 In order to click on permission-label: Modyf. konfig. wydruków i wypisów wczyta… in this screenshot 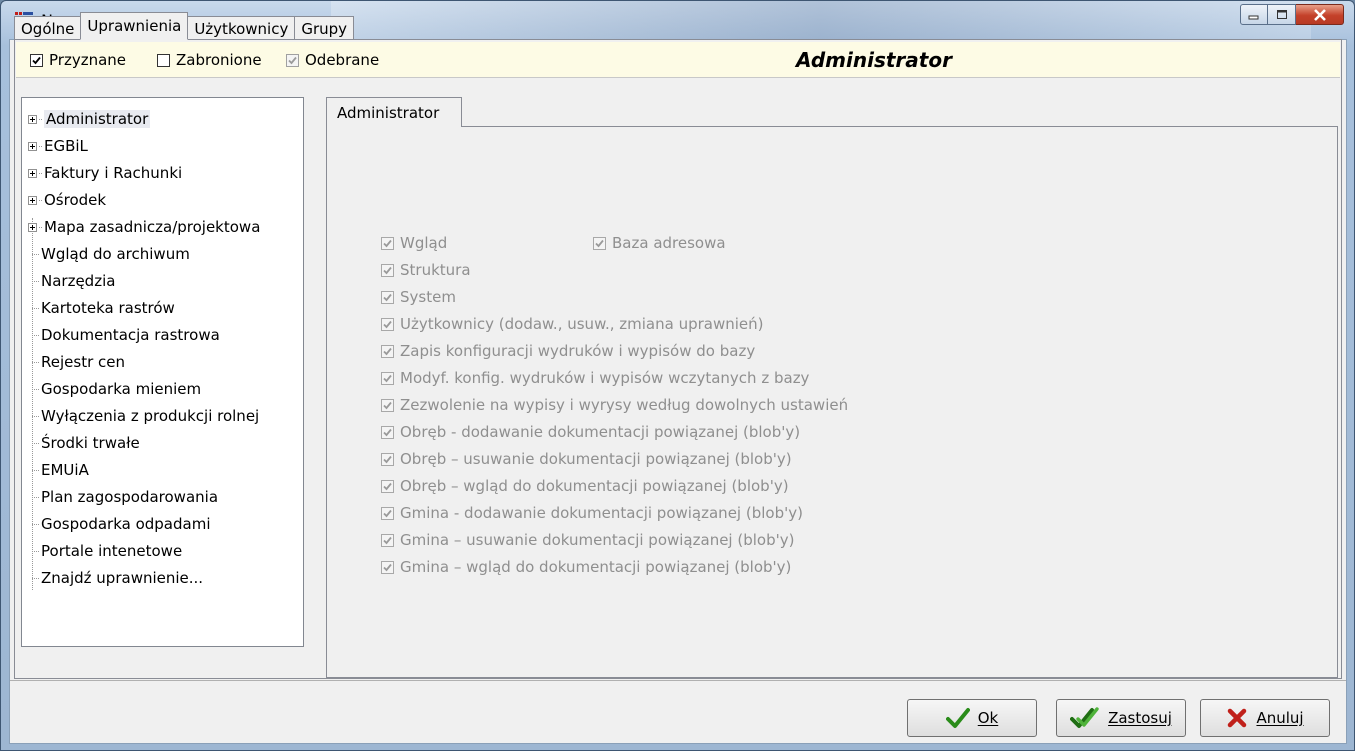, I will do `click(605, 378)`.